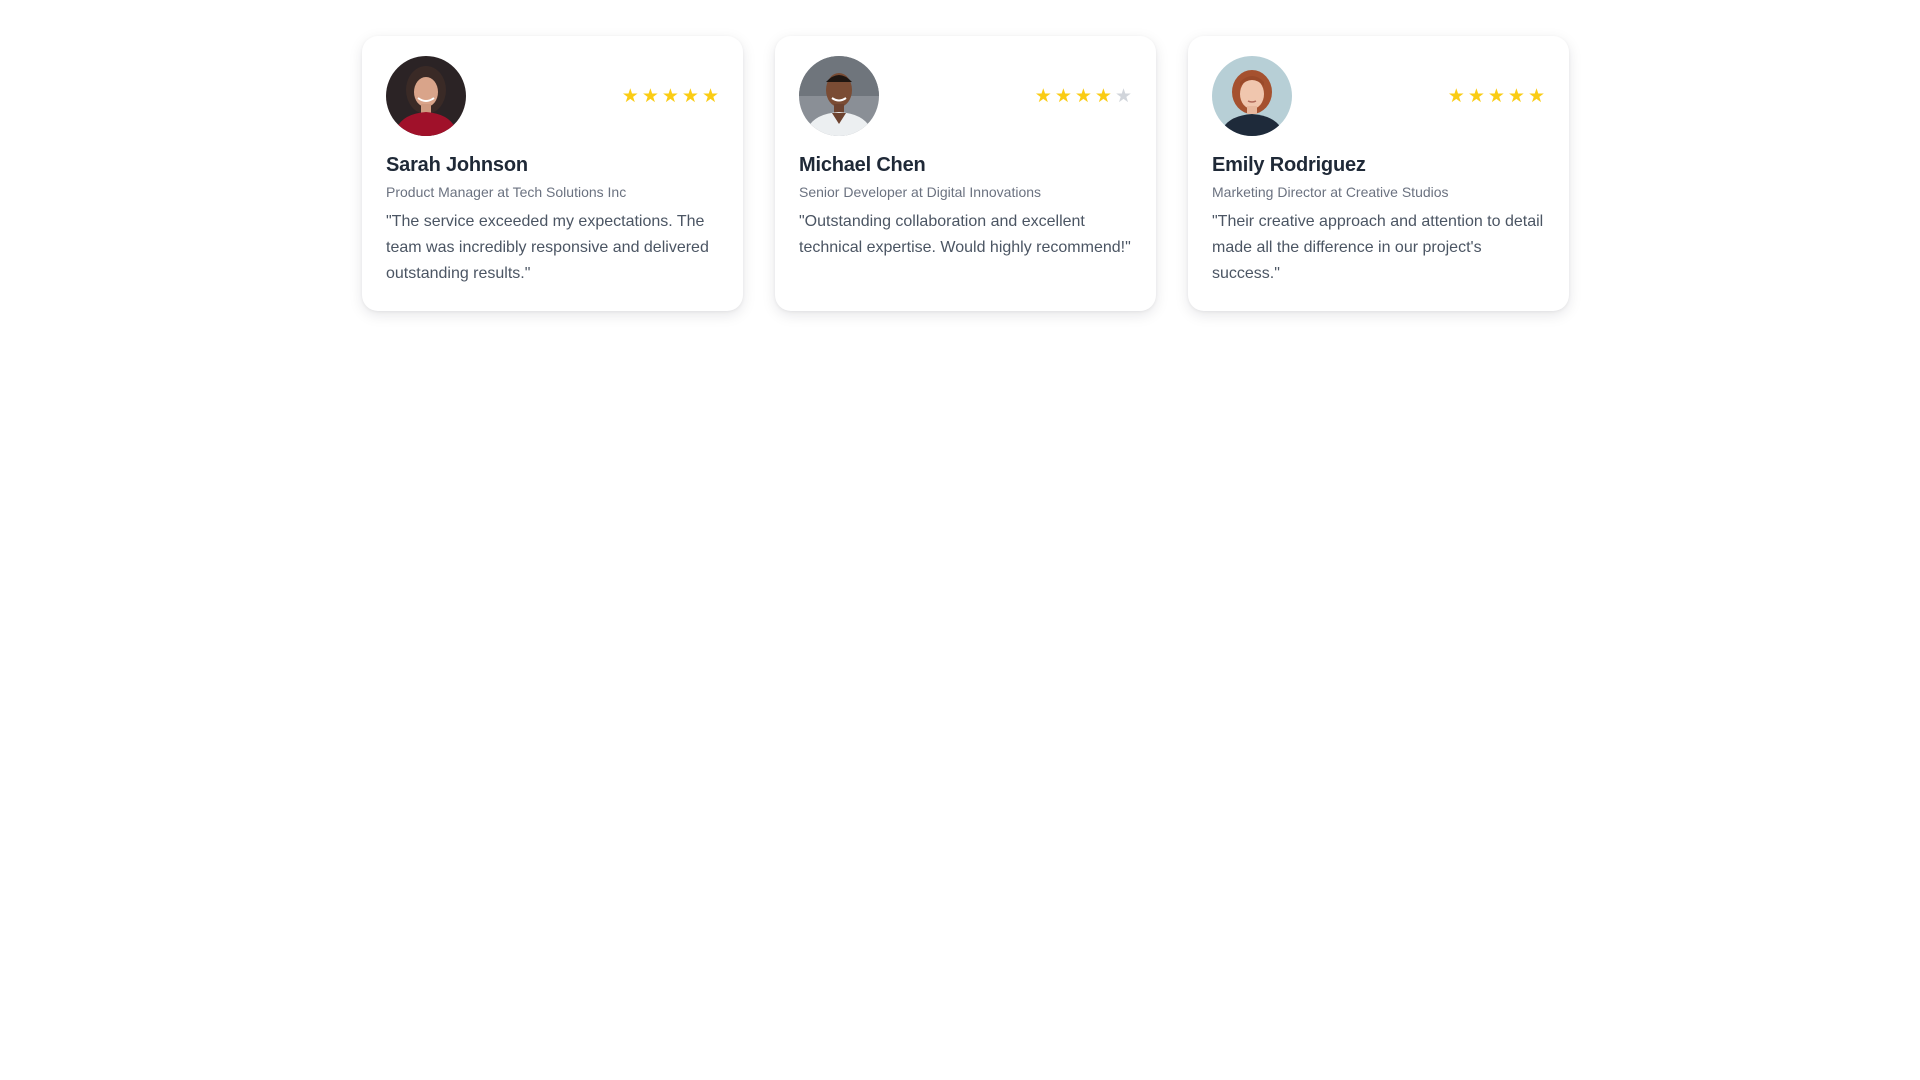 The image size is (1920, 1080). I want to click on reviewer-role: Product Manager at Tech Solutions Inc, so click(506, 192).